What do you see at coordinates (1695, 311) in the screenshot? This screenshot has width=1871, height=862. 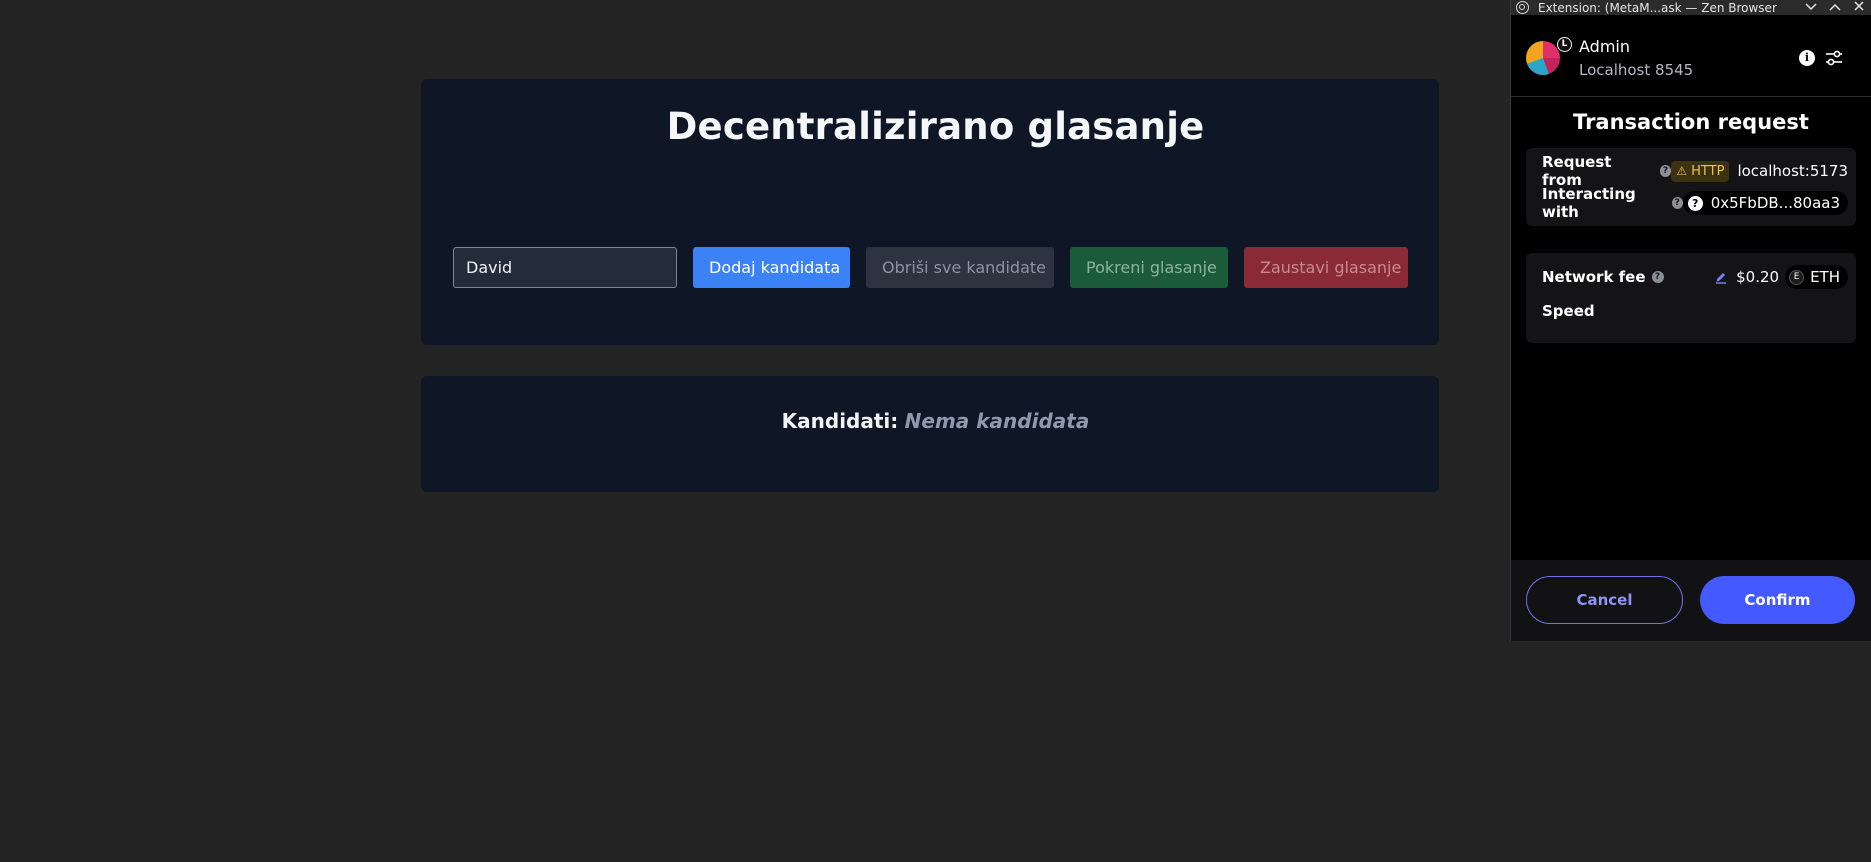 I see `speed-row: Speed` at bounding box center [1695, 311].